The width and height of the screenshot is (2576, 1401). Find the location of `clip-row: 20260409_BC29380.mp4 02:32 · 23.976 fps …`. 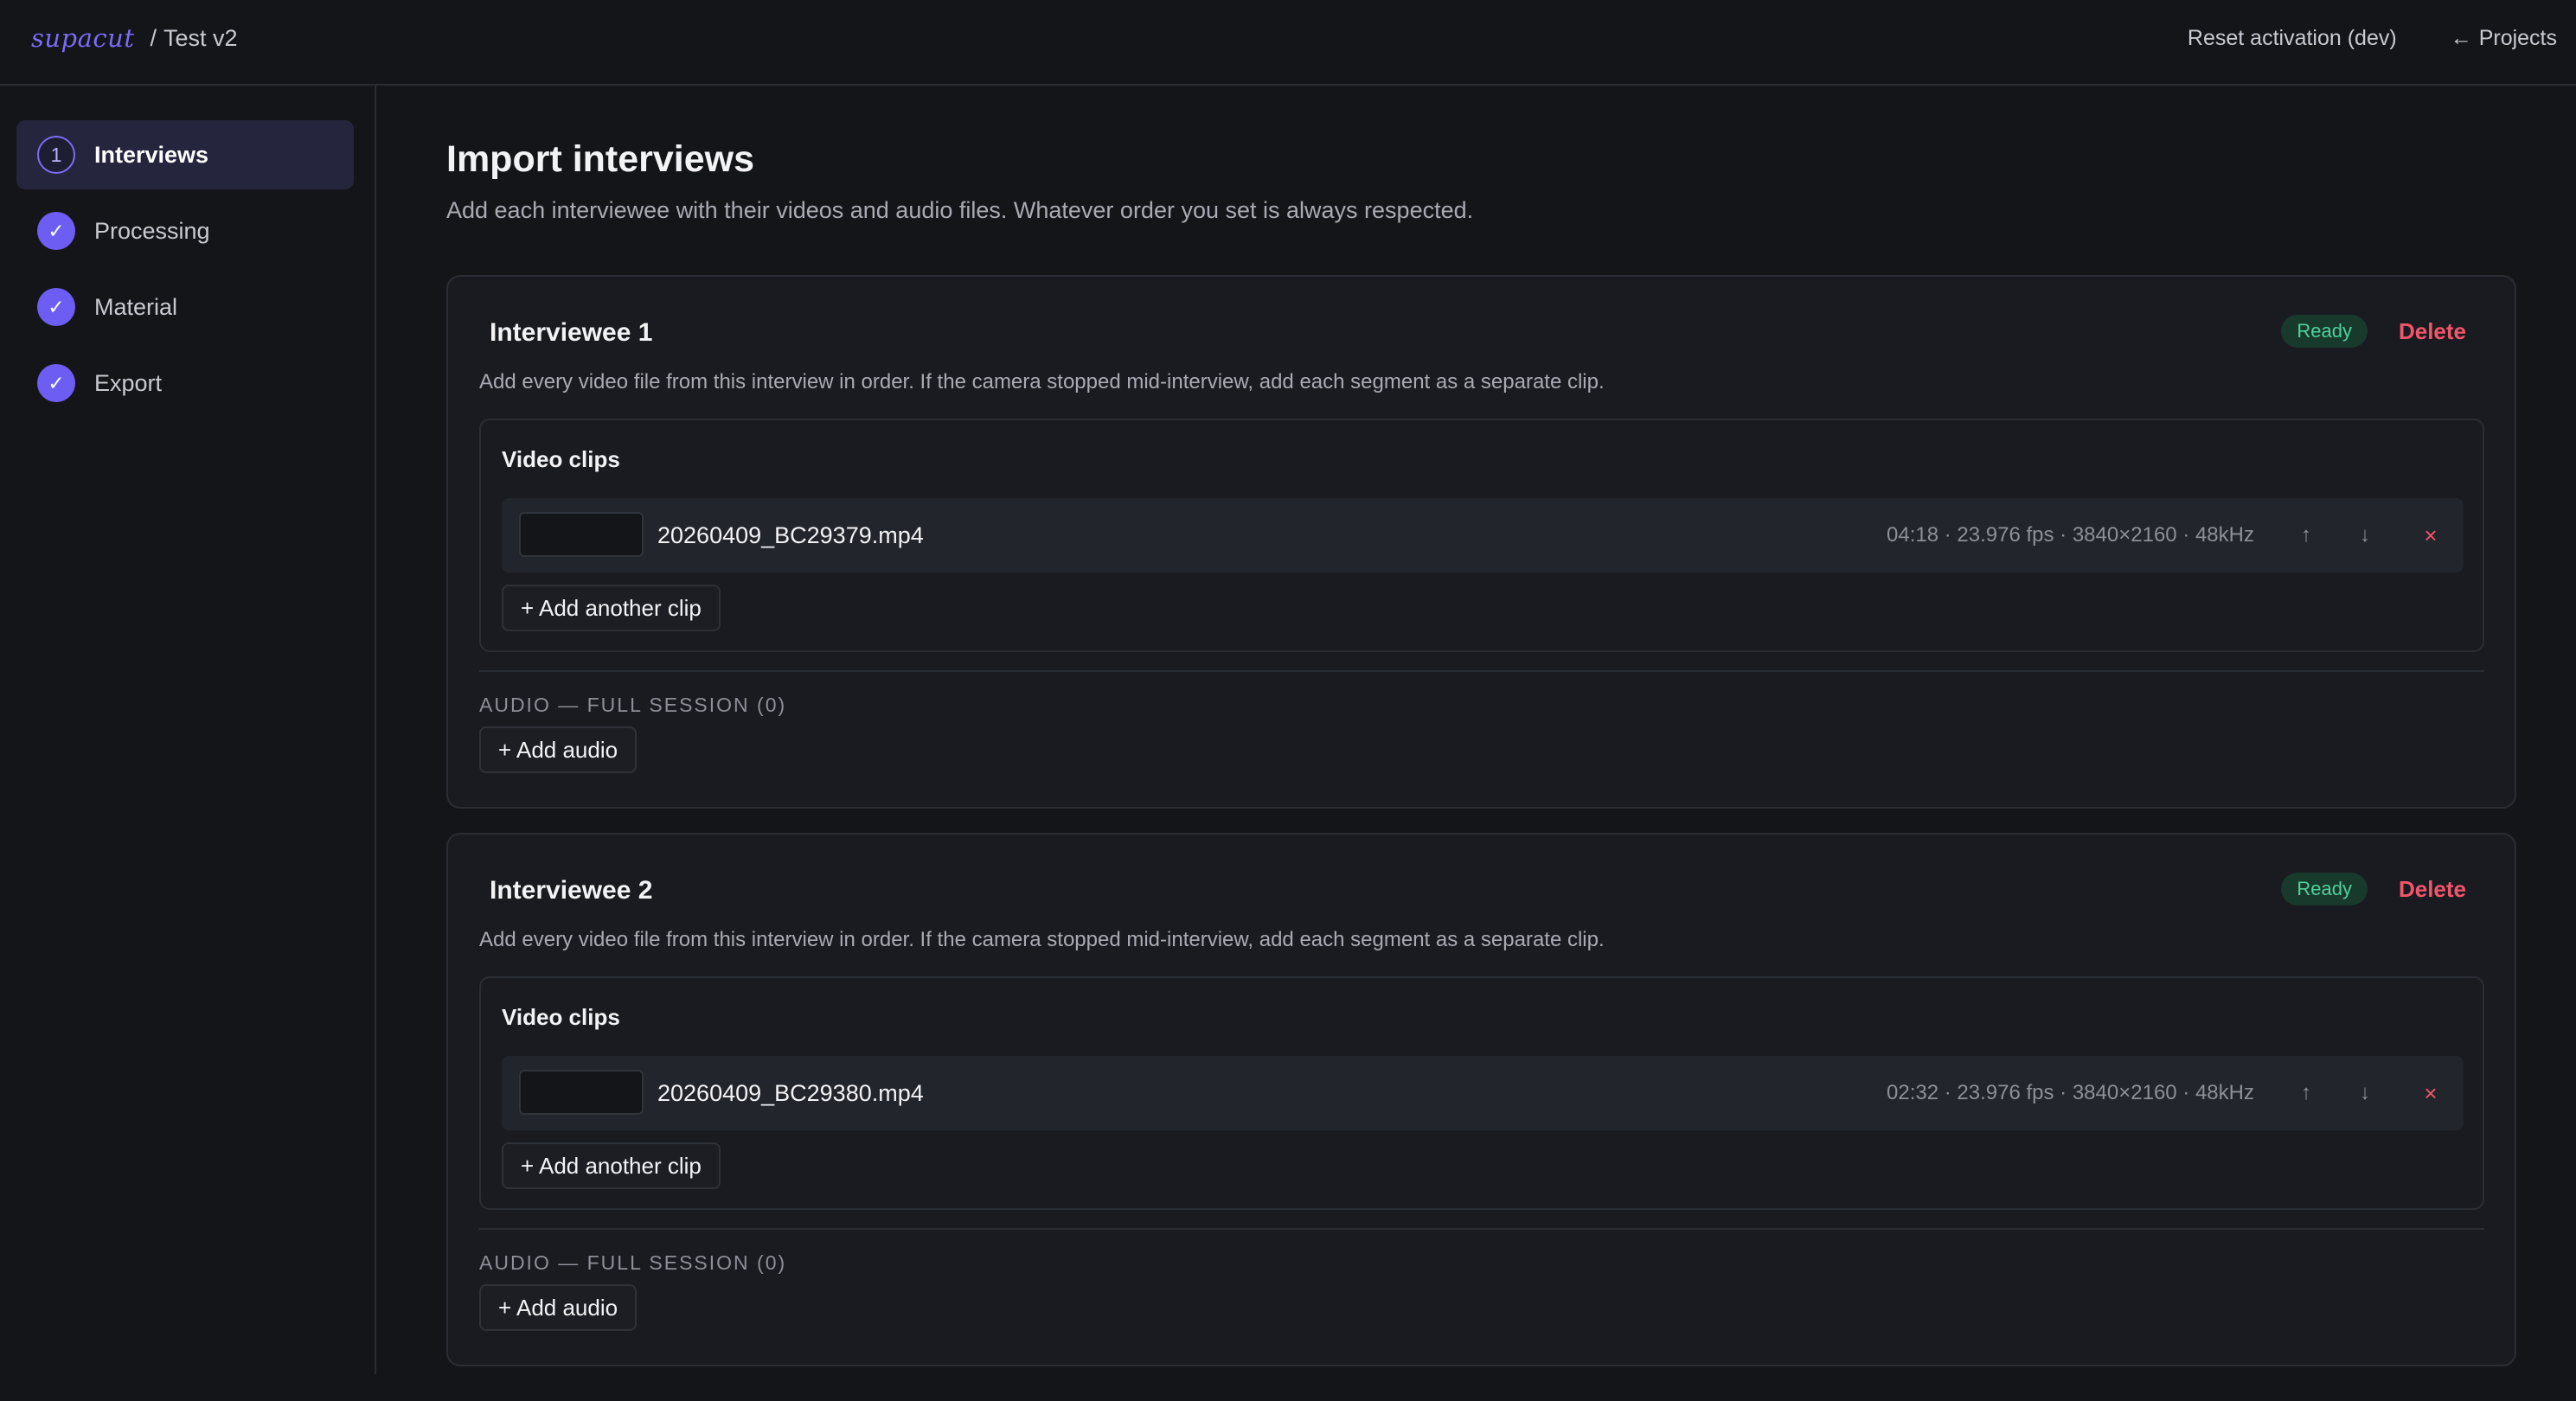

clip-row: 20260409_BC29380.mp4 02:32 · 23.976 fps … is located at coordinates (1483, 1093).